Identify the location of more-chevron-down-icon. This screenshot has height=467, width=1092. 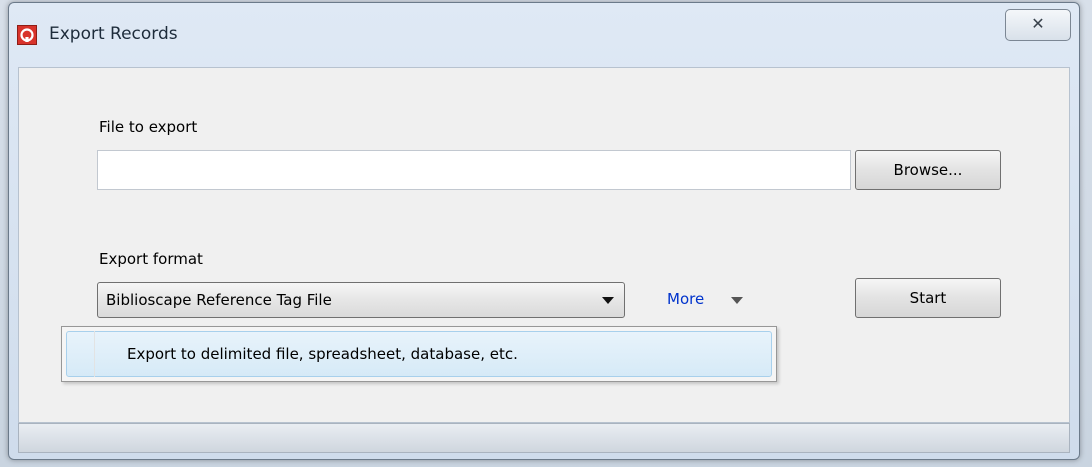
(737, 300).